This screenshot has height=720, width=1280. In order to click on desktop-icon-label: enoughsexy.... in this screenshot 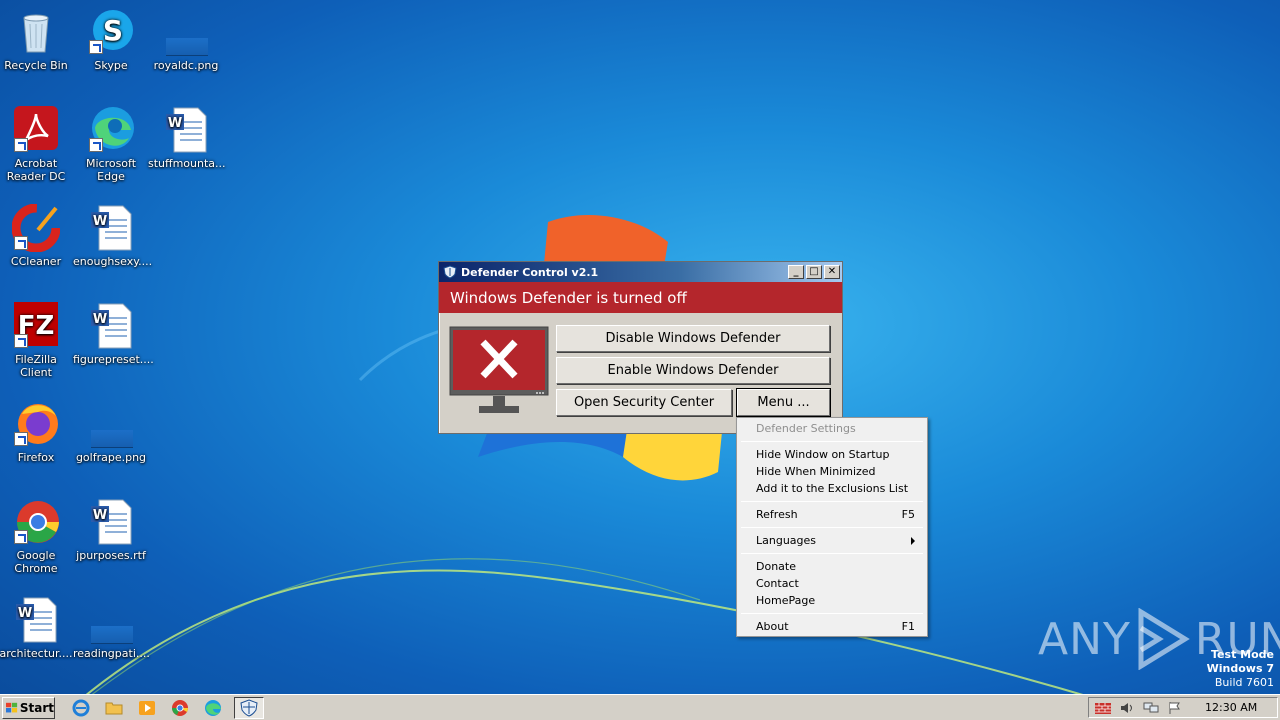, I will do `click(113, 261)`.